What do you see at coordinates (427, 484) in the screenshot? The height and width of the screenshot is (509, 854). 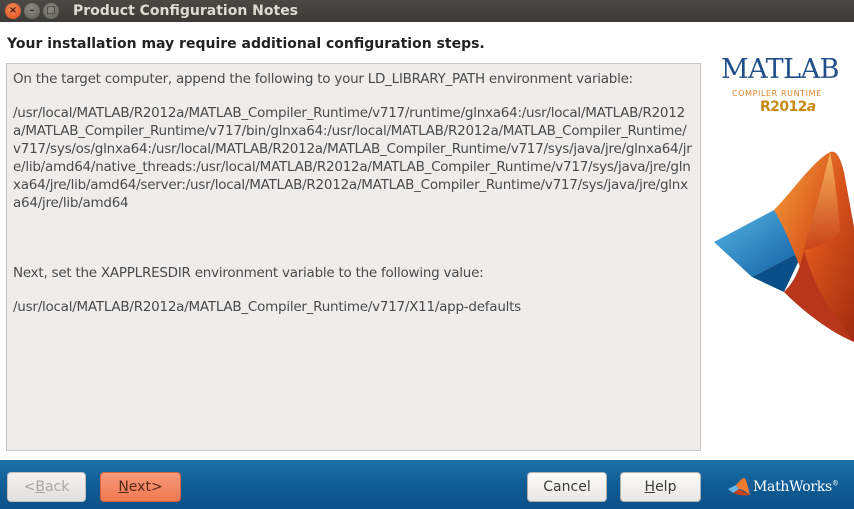 I see `button-bar: < Back Next > Cancel Help` at bounding box center [427, 484].